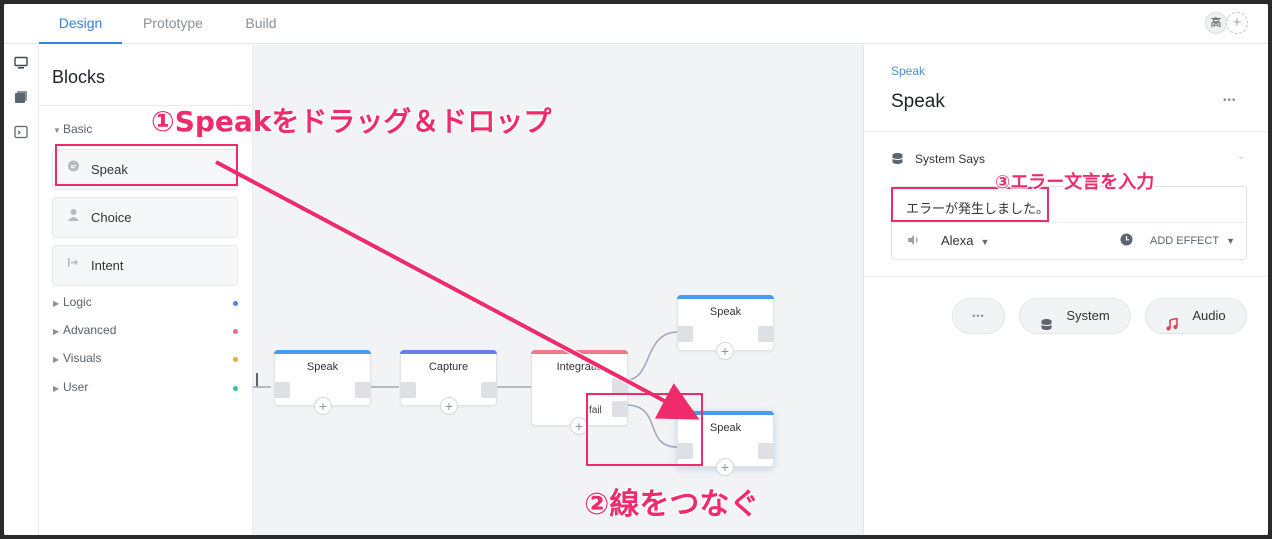 The width and height of the screenshot is (1272, 539). I want to click on chevron-down-icon: ⌄, so click(1241, 156).